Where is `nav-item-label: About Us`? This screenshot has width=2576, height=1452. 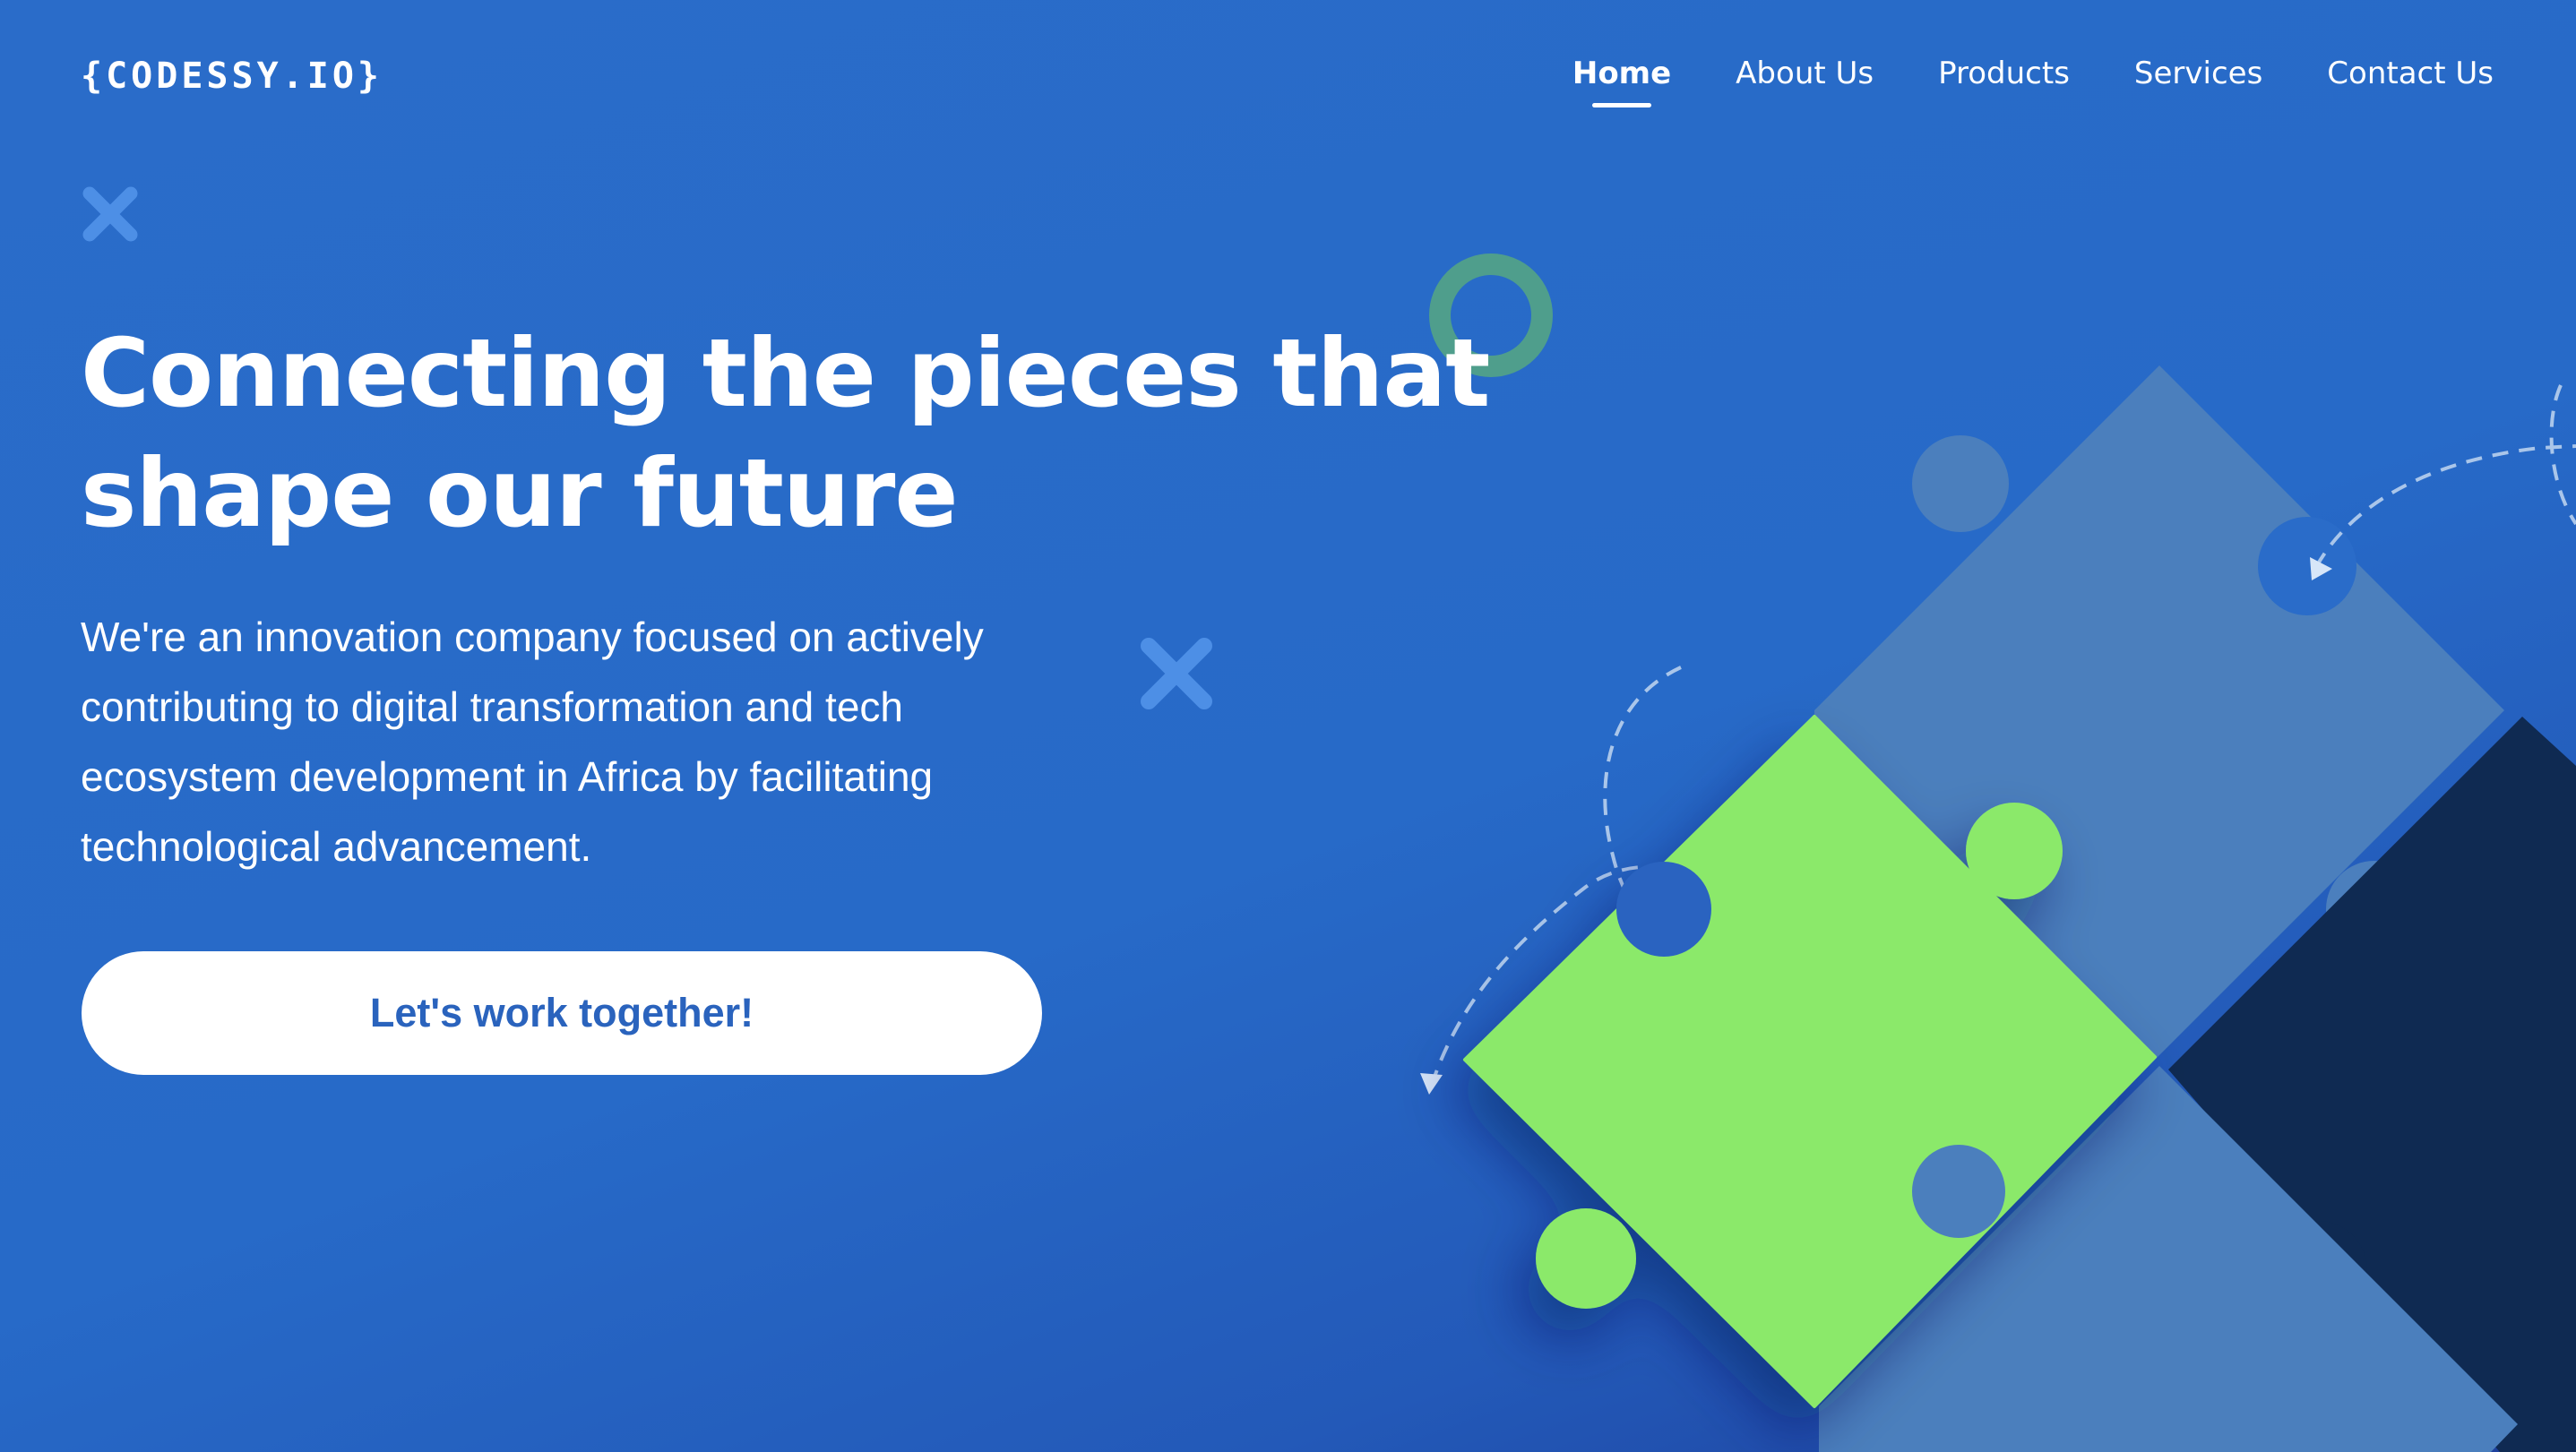 nav-item-label: About Us is located at coordinates (1805, 74).